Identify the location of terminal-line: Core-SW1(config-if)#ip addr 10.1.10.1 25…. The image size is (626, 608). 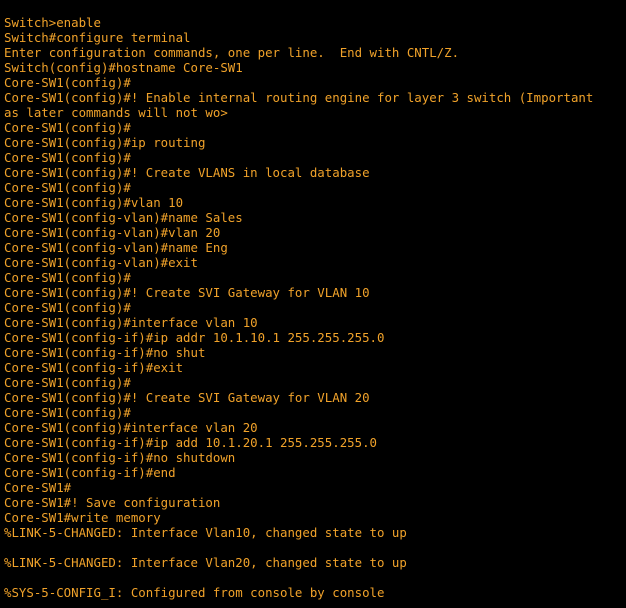
(194, 337).